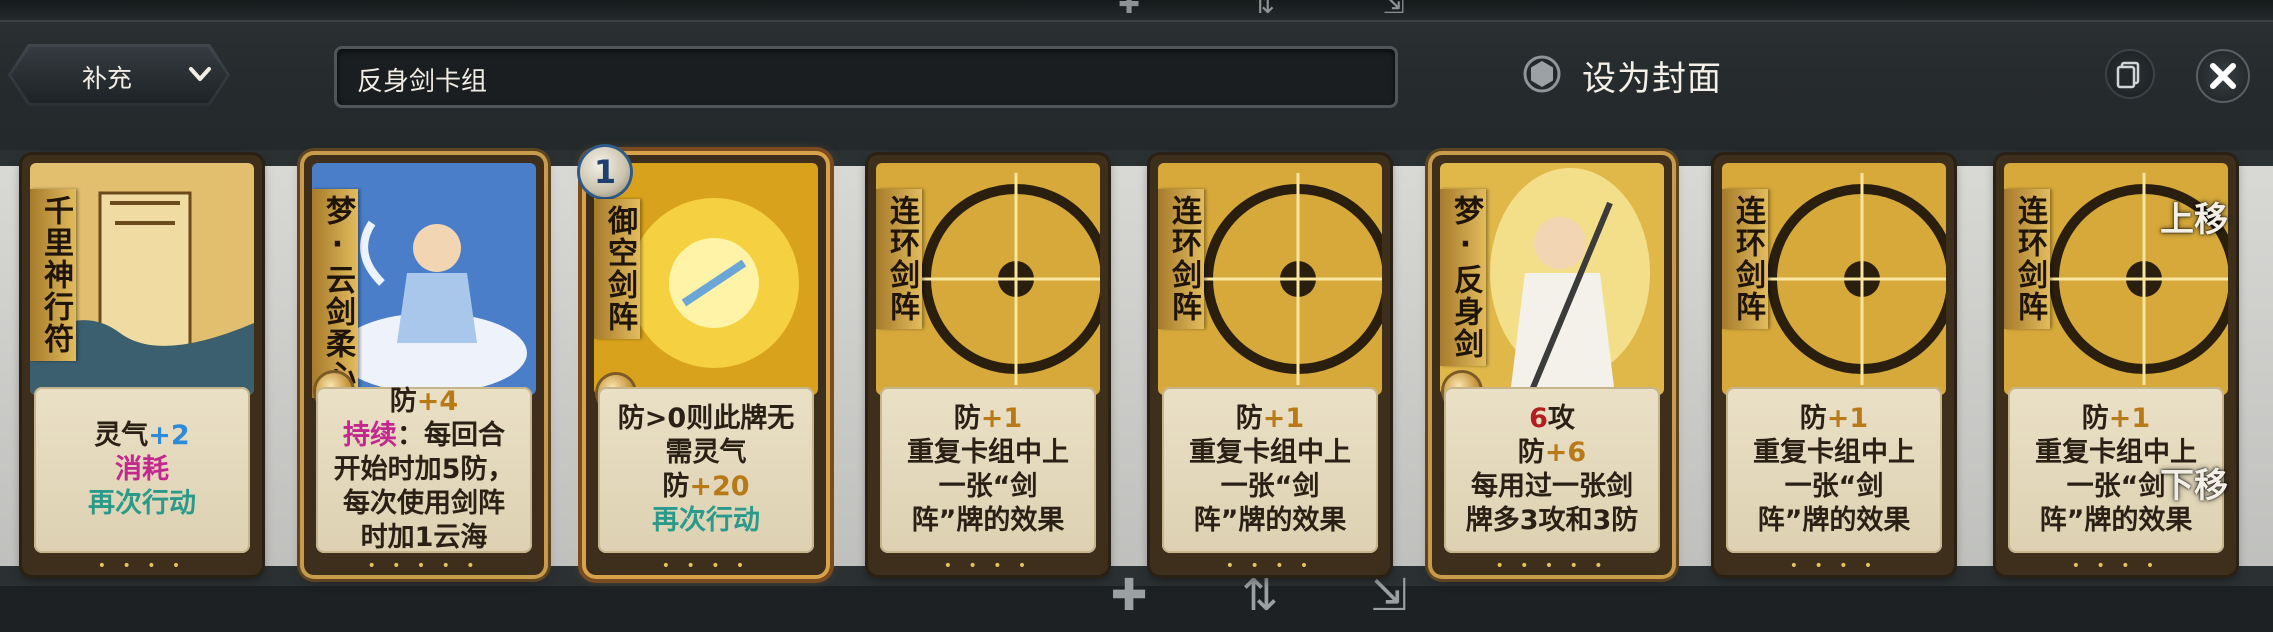  What do you see at coordinates (1552, 418) in the screenshot?
I see `desc-line: 6攻` at bounding box center [1552, 418].